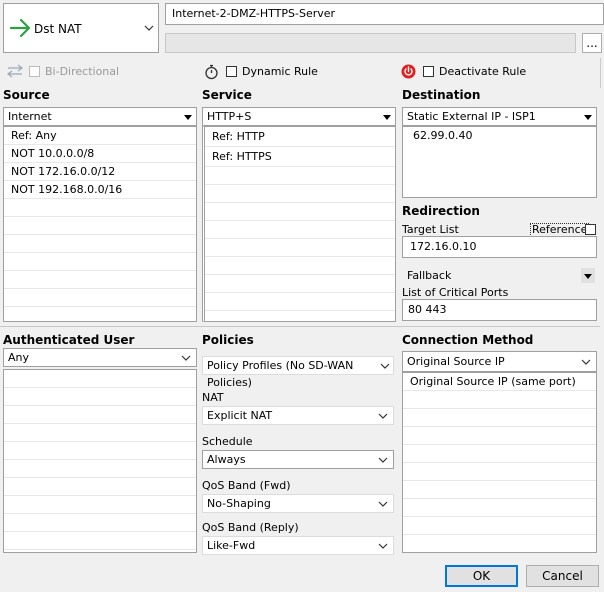 Image resolution: width=604 pixels, height=592 pixels. Describe the element at coordinates (499, 116) in the screenshot. I see `destination-combo: Static External IP - ISP1` at that location.